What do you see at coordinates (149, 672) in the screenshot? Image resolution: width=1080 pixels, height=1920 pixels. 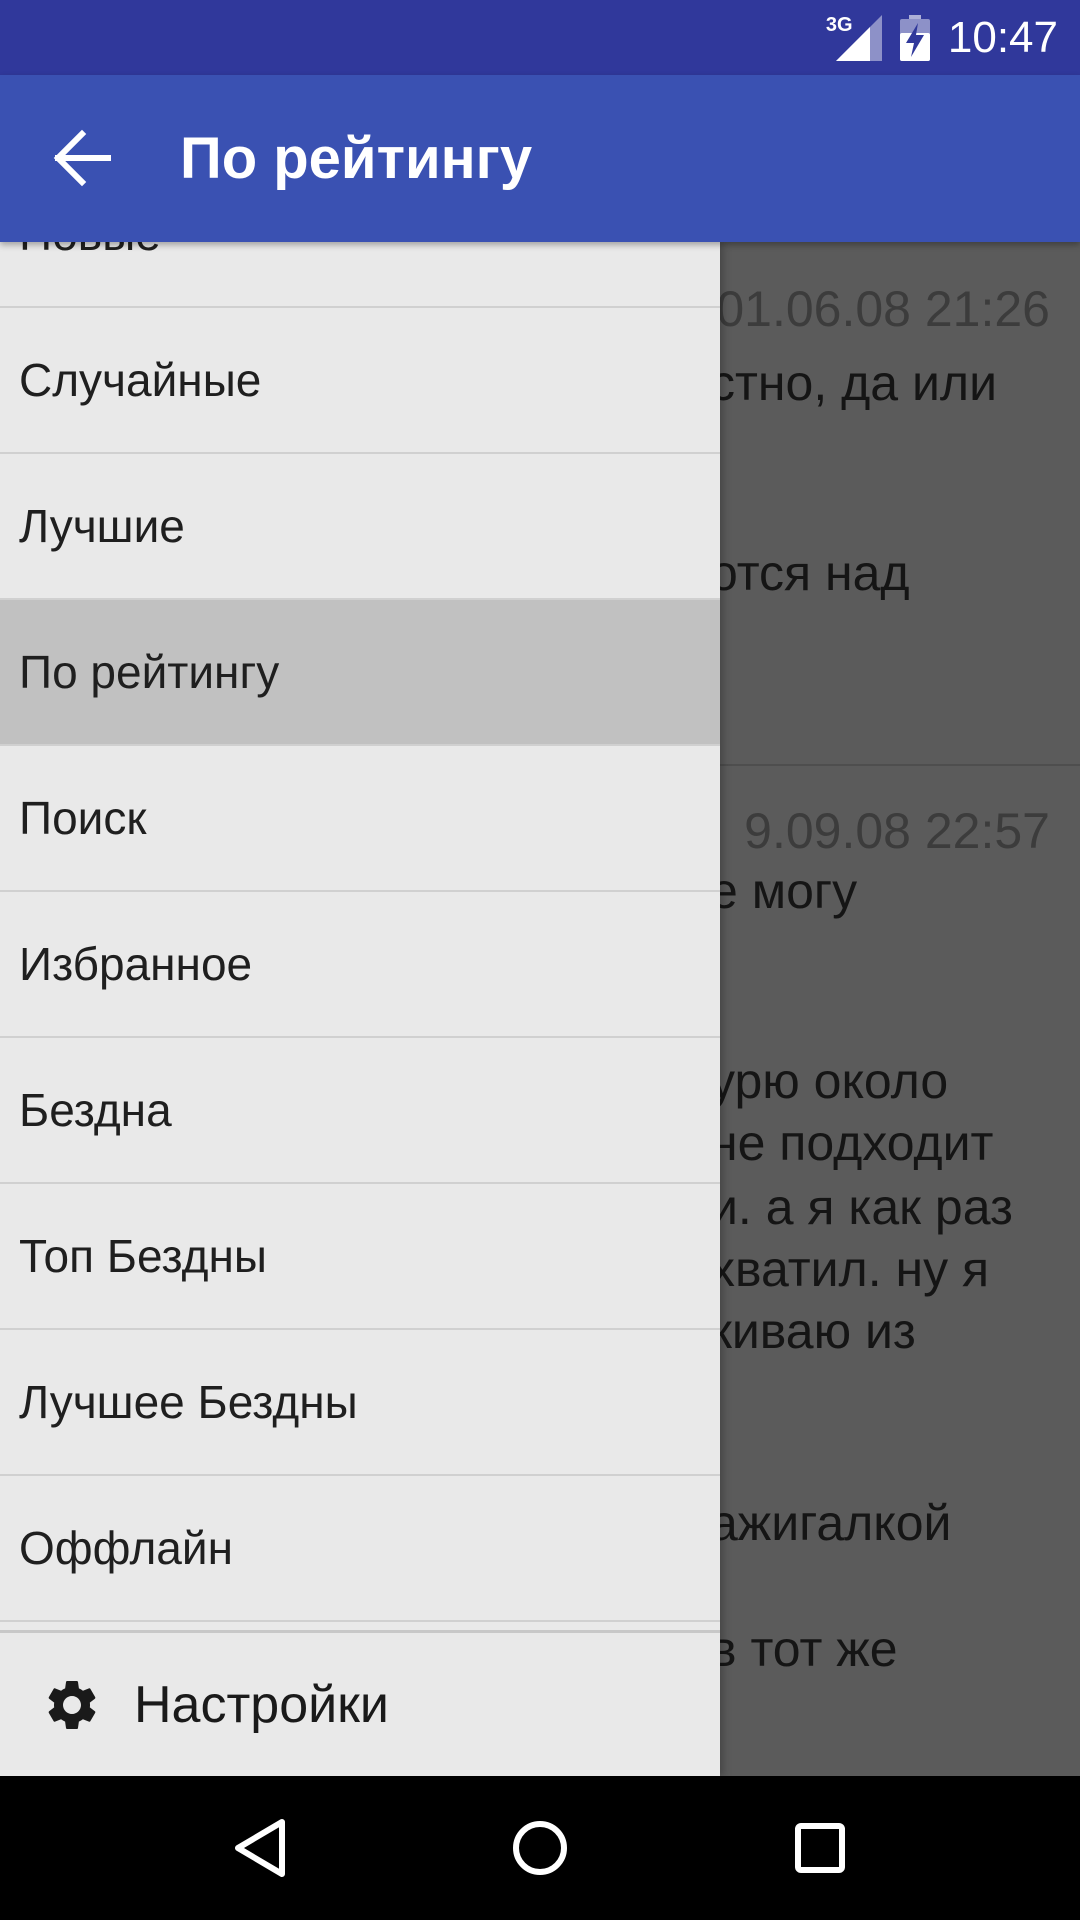 I see `drawer-item-label: По рейтингу` at bounding box center [149, 672].